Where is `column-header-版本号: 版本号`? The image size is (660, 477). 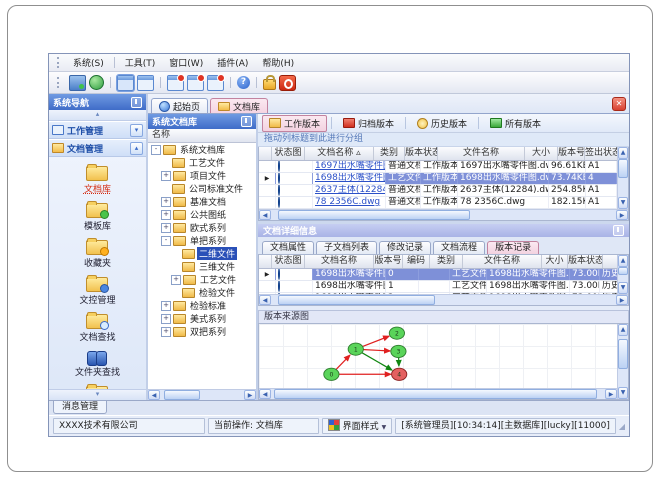 column-header-版本号: 版本号 is located at coordinates (388, 261).